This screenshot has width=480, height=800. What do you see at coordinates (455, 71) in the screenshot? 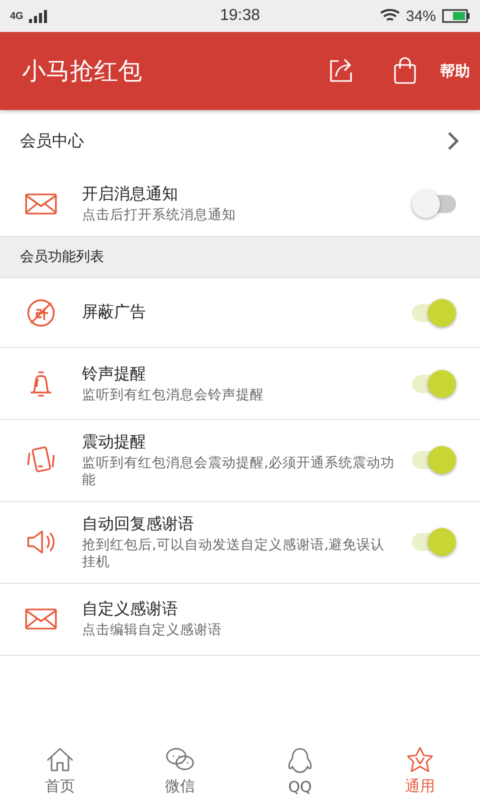
I see `help-link: 帮助` at bounding box center [455, 71].